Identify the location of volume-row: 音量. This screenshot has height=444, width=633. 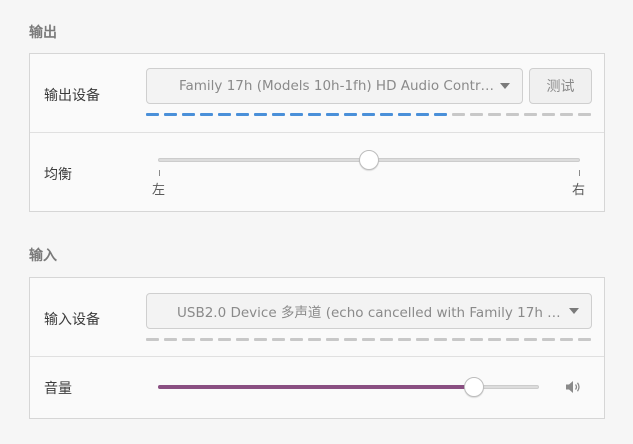
(317, 387).